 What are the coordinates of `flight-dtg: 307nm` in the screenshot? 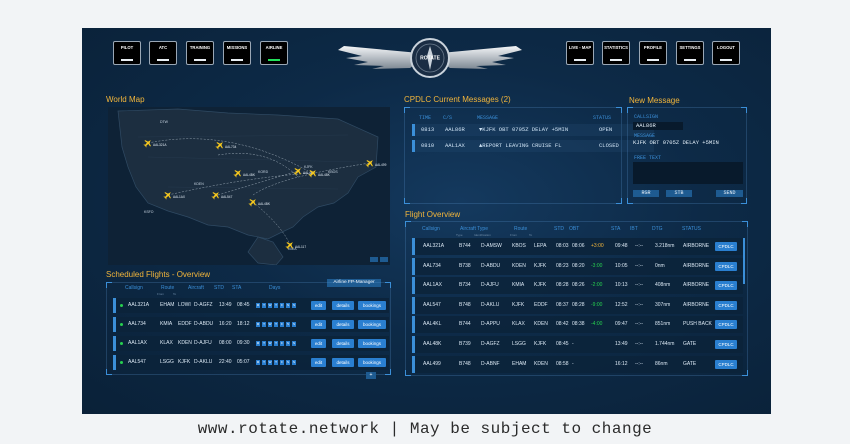 It's located at (663, 304).